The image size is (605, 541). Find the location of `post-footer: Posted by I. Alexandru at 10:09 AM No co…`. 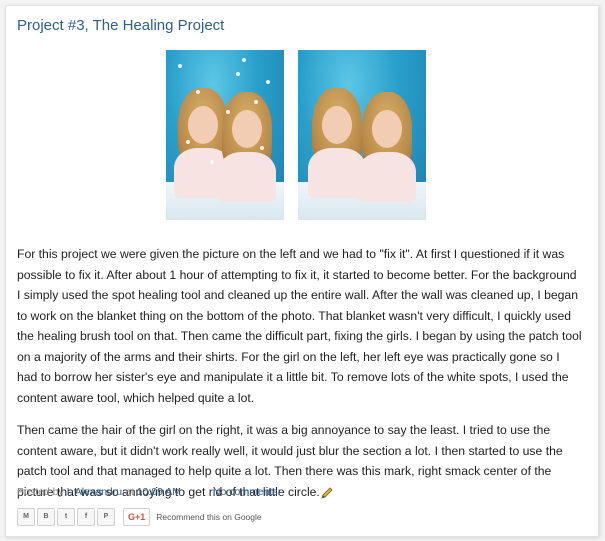

post-footer: Posted by I. Alexandru at 10:09 AM No co… is located at coordinates (149, 492).